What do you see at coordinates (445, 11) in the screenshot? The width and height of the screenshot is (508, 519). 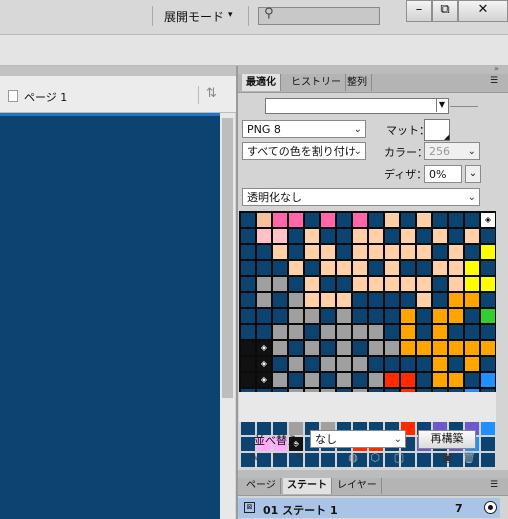 I see `restore-button: ⧉` at bounding box center [445, 11].